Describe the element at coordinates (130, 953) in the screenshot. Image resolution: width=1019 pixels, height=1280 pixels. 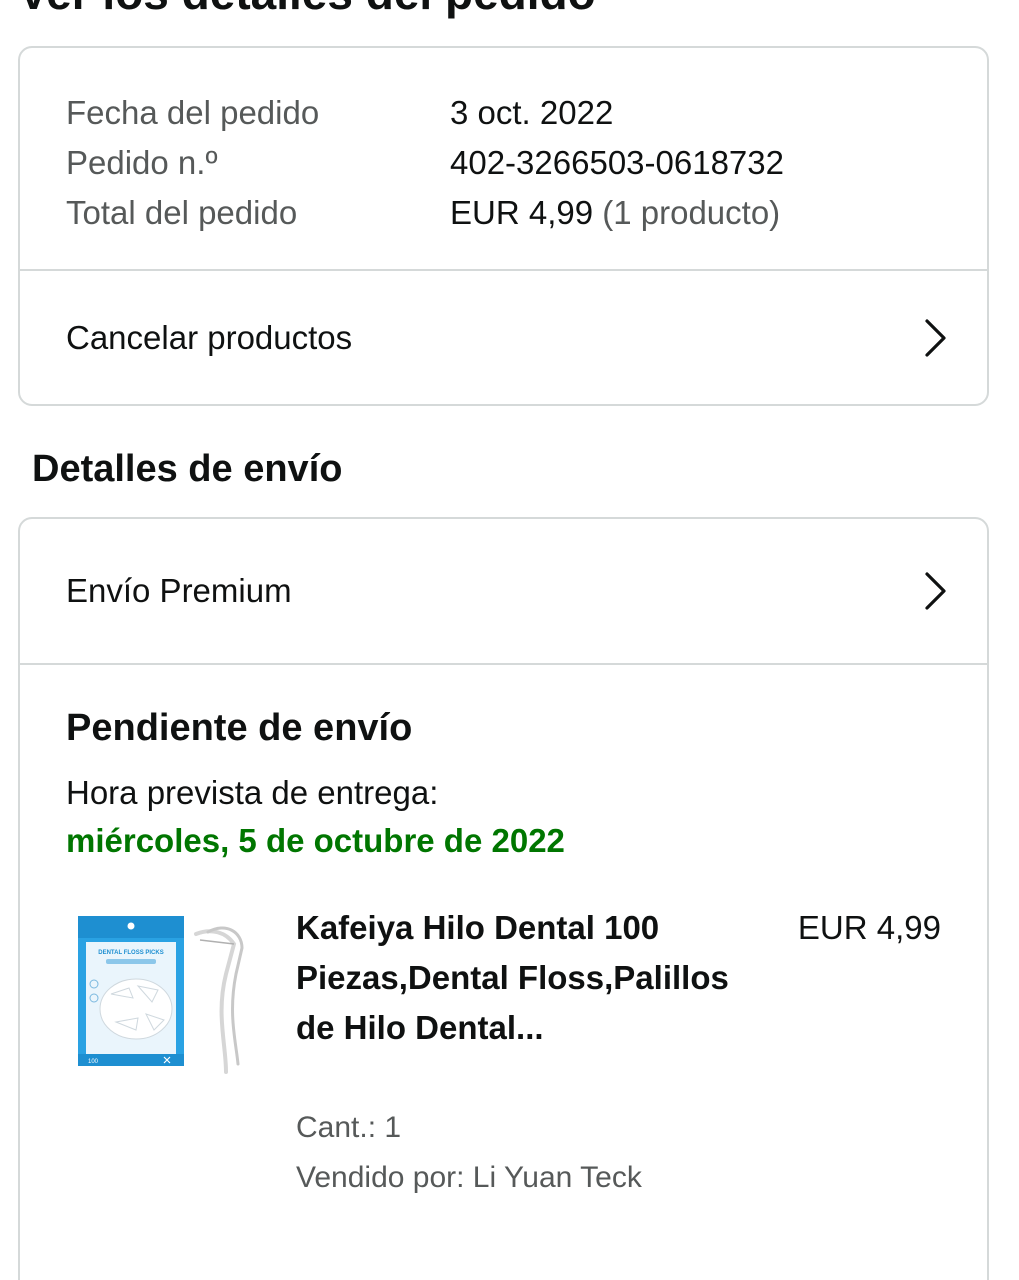
I see `package-label: DENTAL FLOSS PICKS` at that location.